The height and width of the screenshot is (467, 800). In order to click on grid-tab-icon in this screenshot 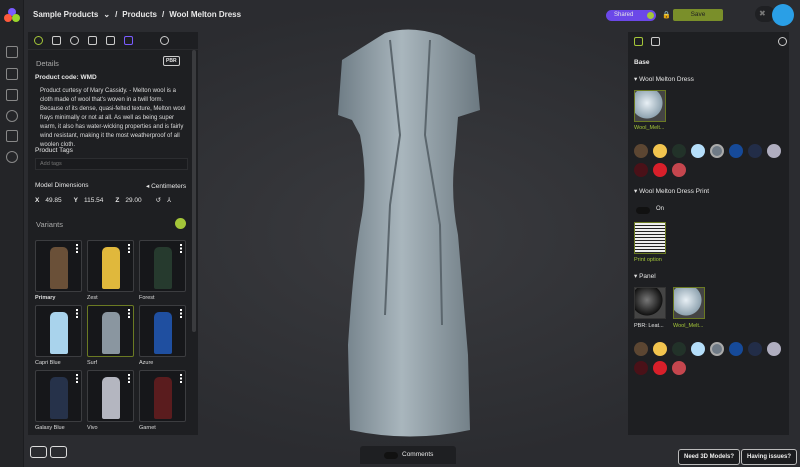, I will do `click(92, 40)`.